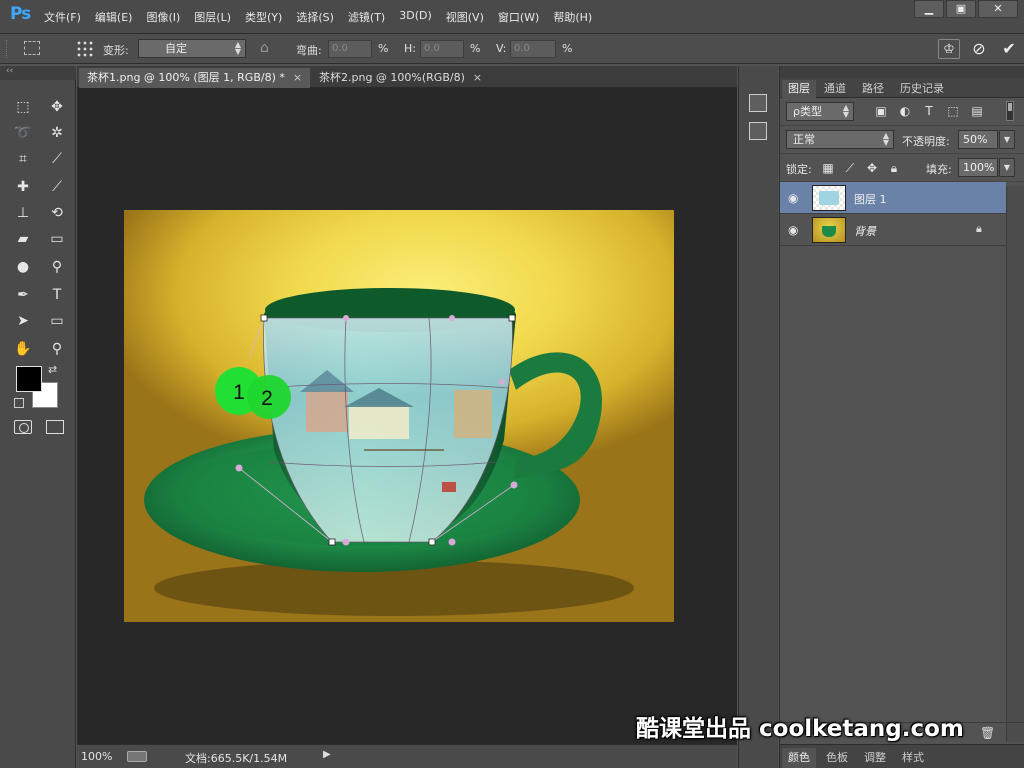  I want to click on menu-help: 帮助(H), so click(572, 17).